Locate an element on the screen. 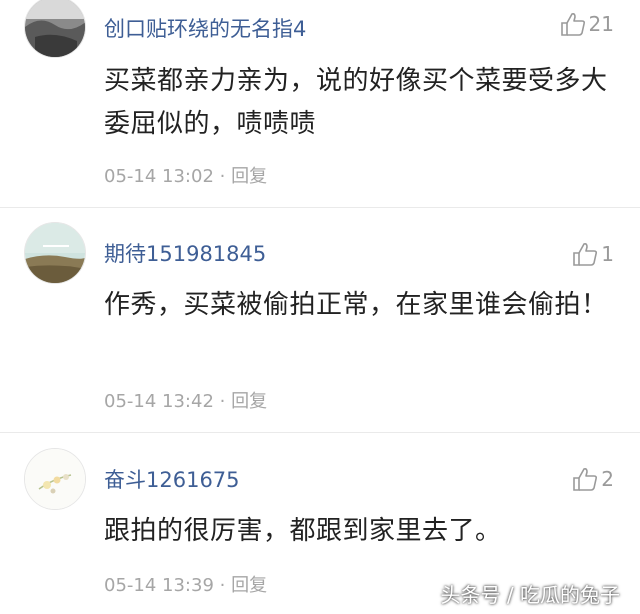 This screenshot has height=614, width=640. comment-meta: 05-14 13:39 · 回复 is located at coordinates (185, 584).